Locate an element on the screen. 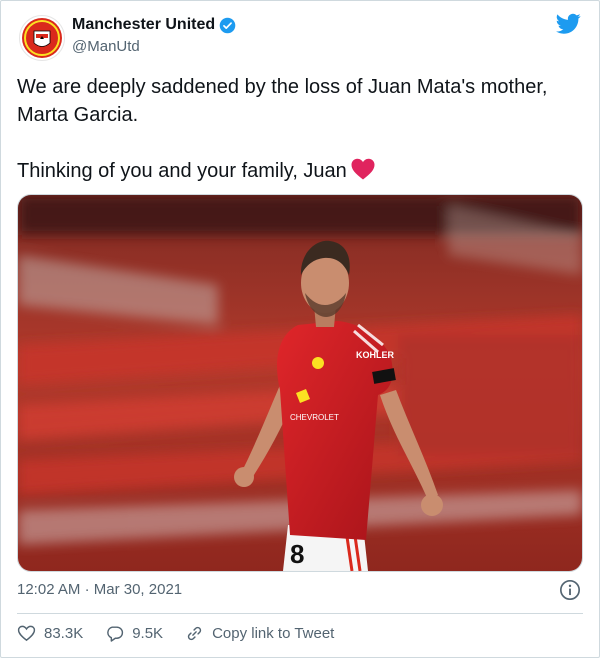 This screenshot has width=600, height=658. tweet-date: Mar 30, 2021 is located at coordinates (138, 589).